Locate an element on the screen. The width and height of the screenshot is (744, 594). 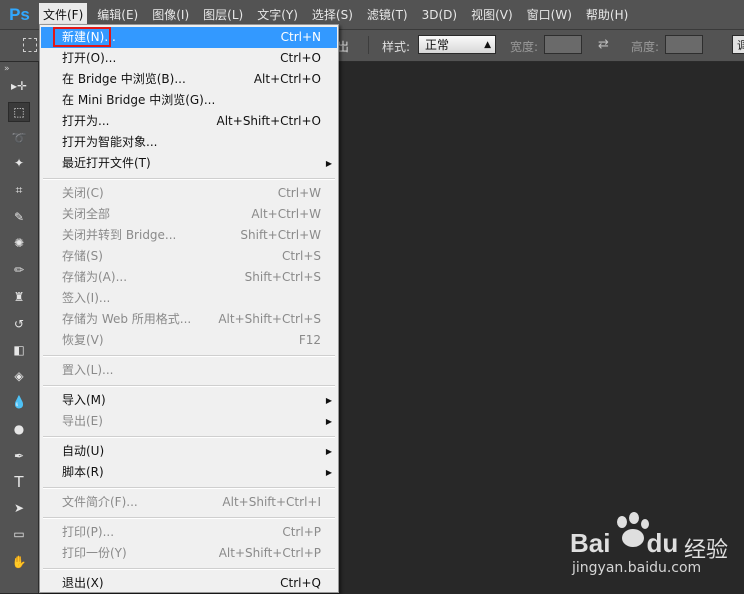
menu-4: 文字(Y) is located at coordinates (277, 15).